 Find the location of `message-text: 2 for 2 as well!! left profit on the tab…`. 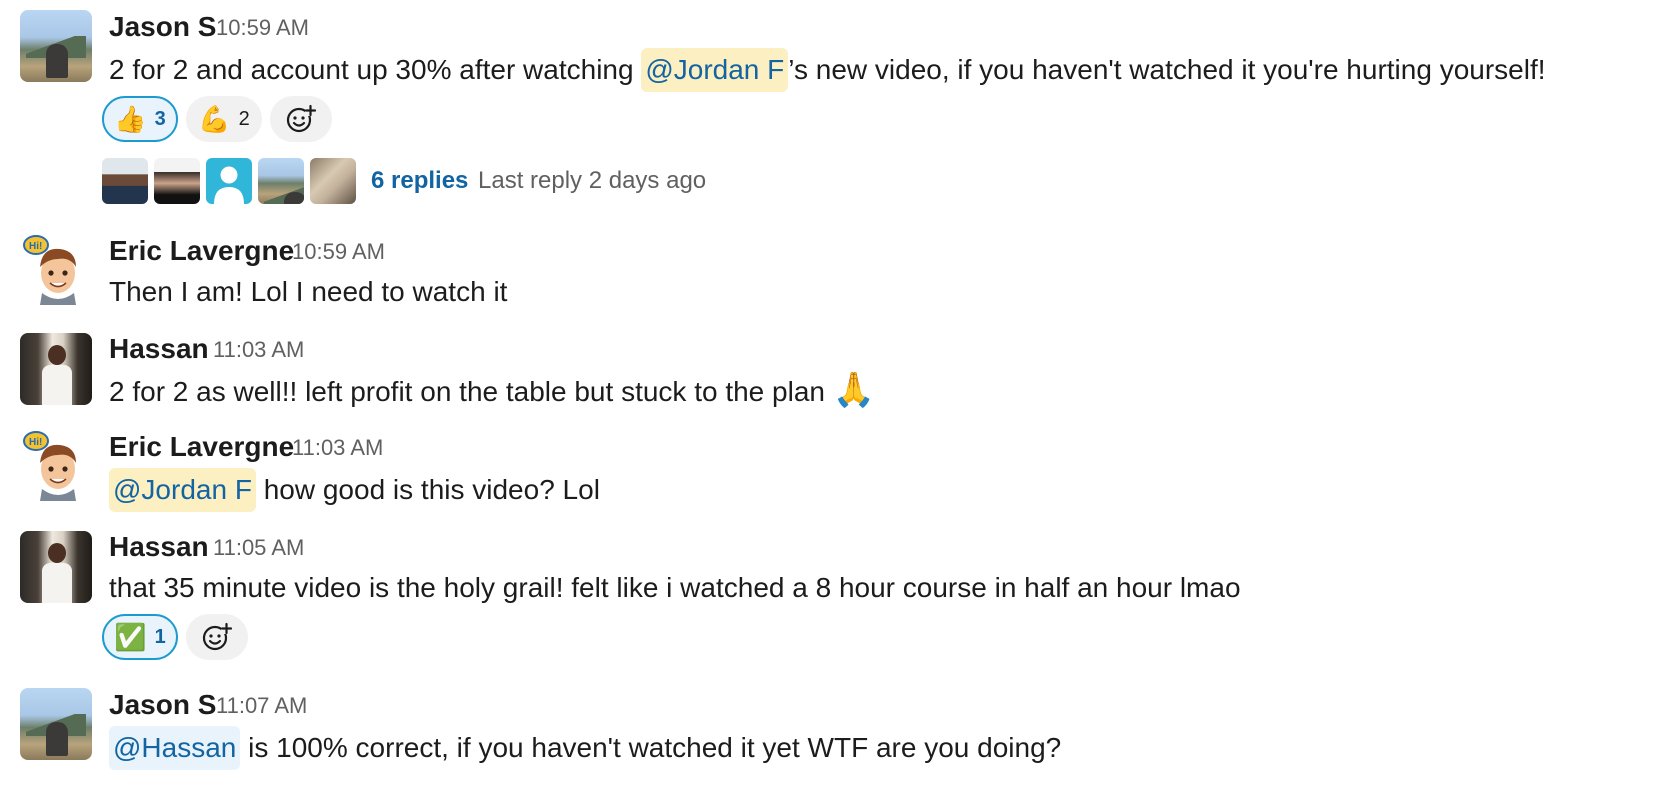

message-text: 2 for 2 as well!! left profit on the tab… is located at coordinates (492, 391).